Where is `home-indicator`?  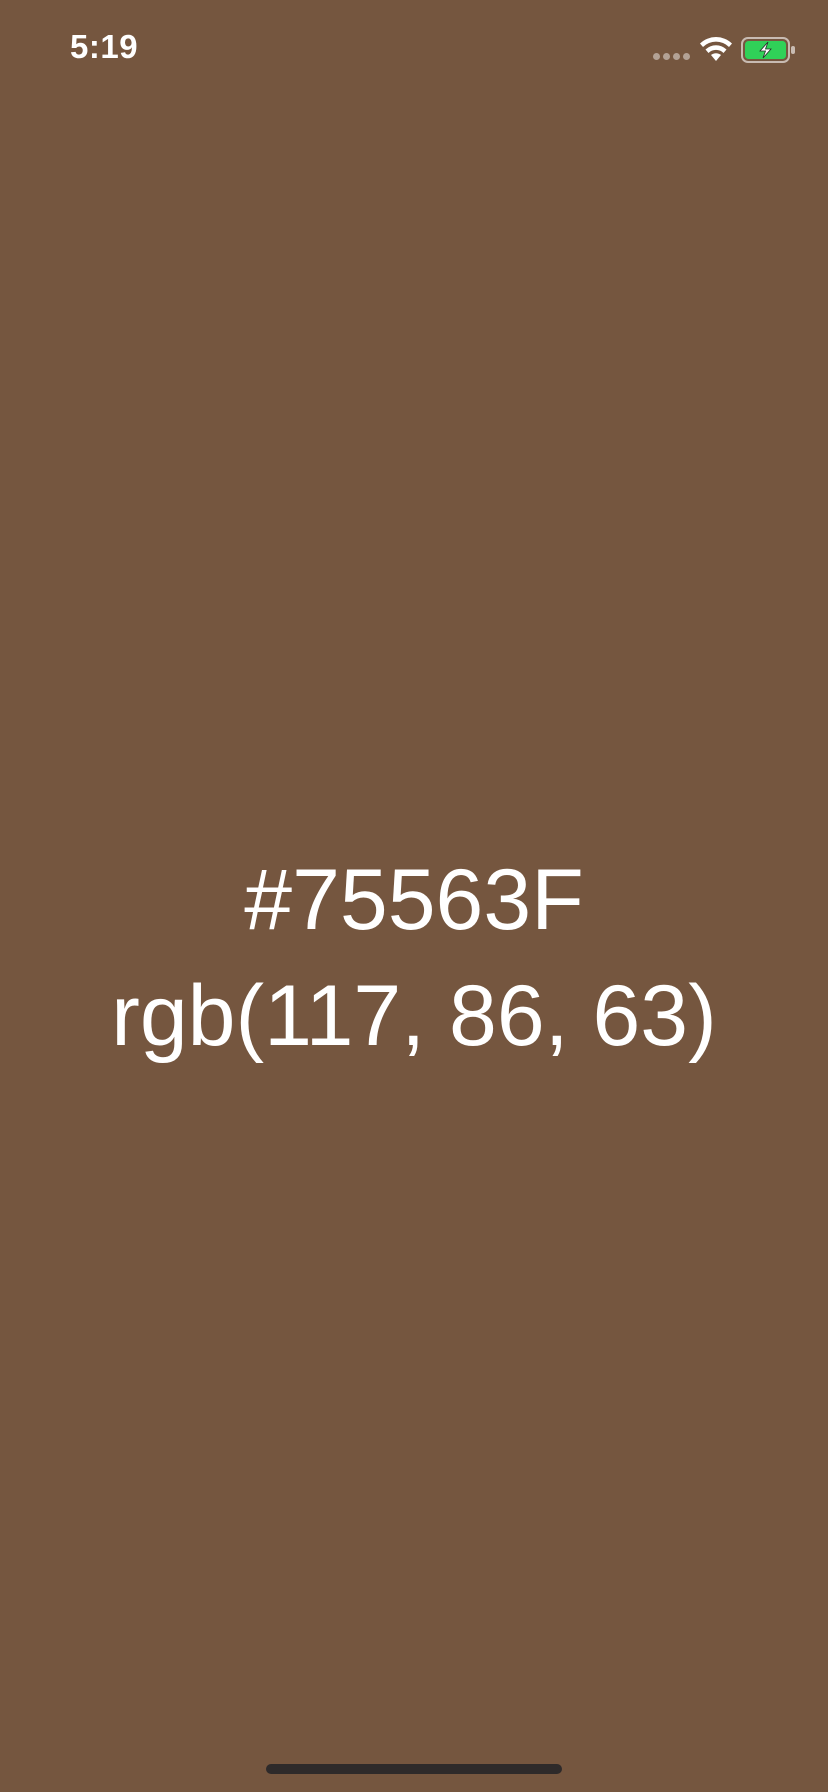
home-indicator is located at coordinates (414, 1769).